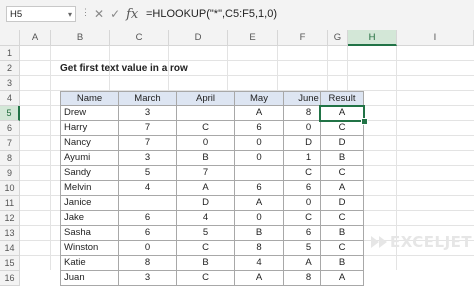  I want to click on cancel-icon: ✕, so click(99, 14).